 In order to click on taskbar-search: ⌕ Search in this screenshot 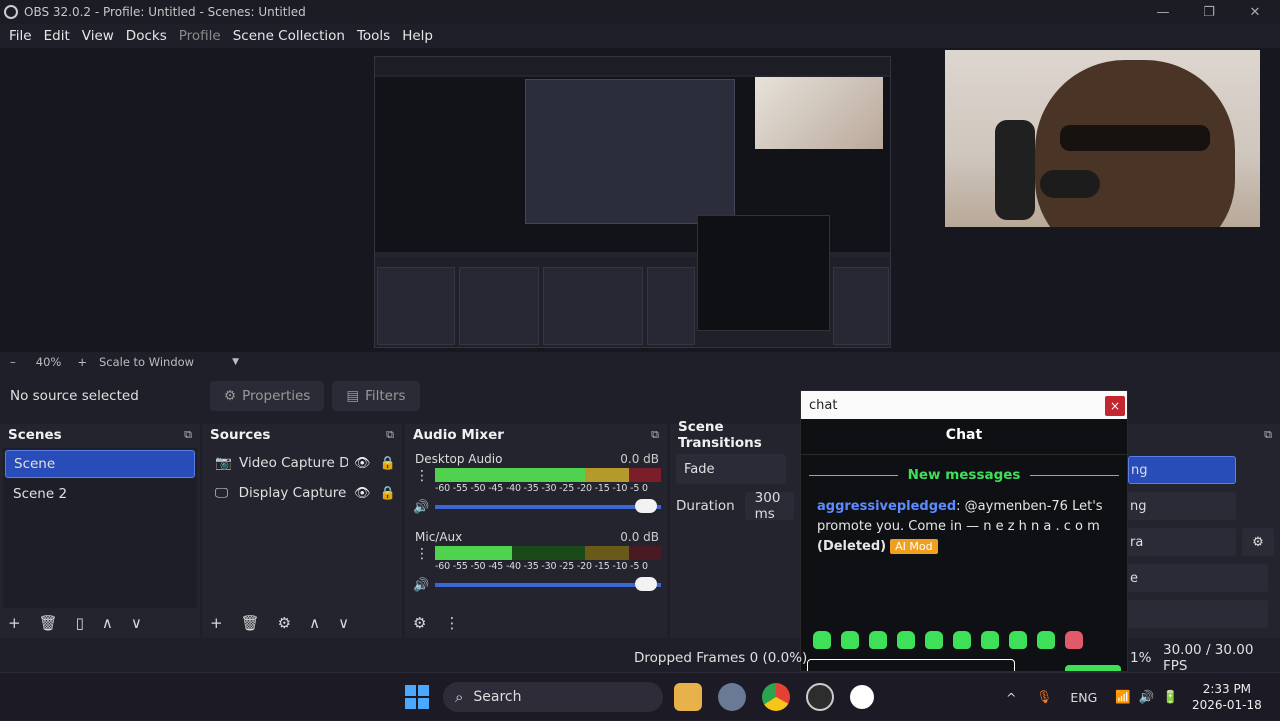, I will do `click(553, 697)`.